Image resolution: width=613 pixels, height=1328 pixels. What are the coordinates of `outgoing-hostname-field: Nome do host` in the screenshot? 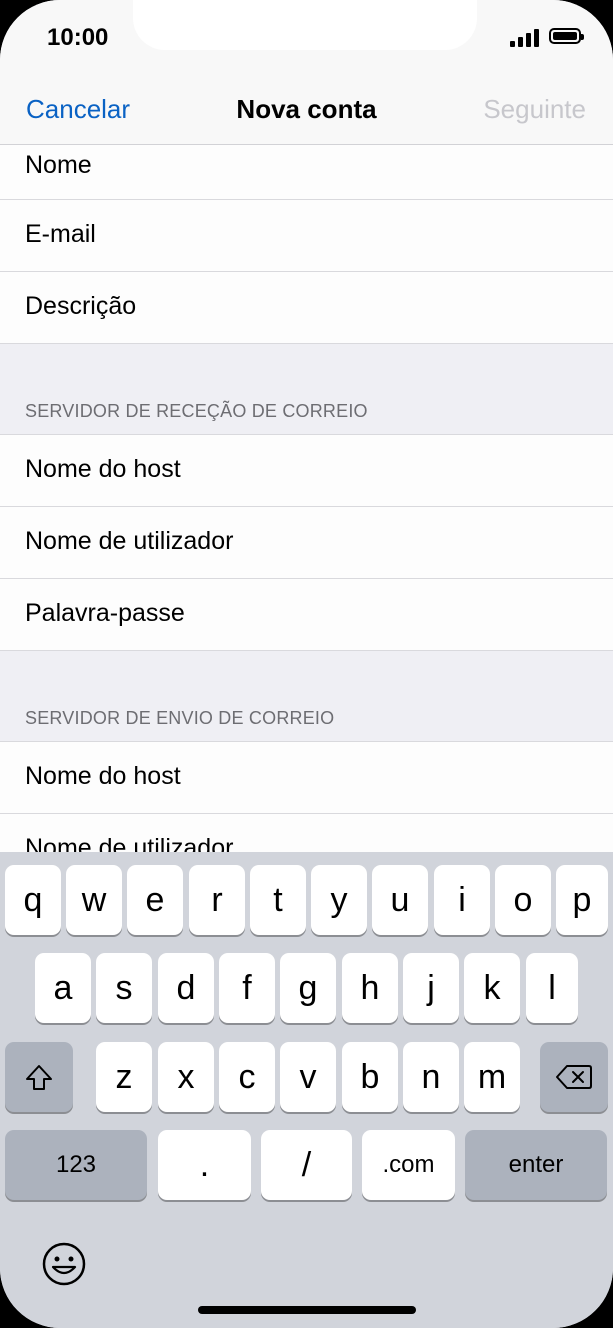 It's located at (306, 778).